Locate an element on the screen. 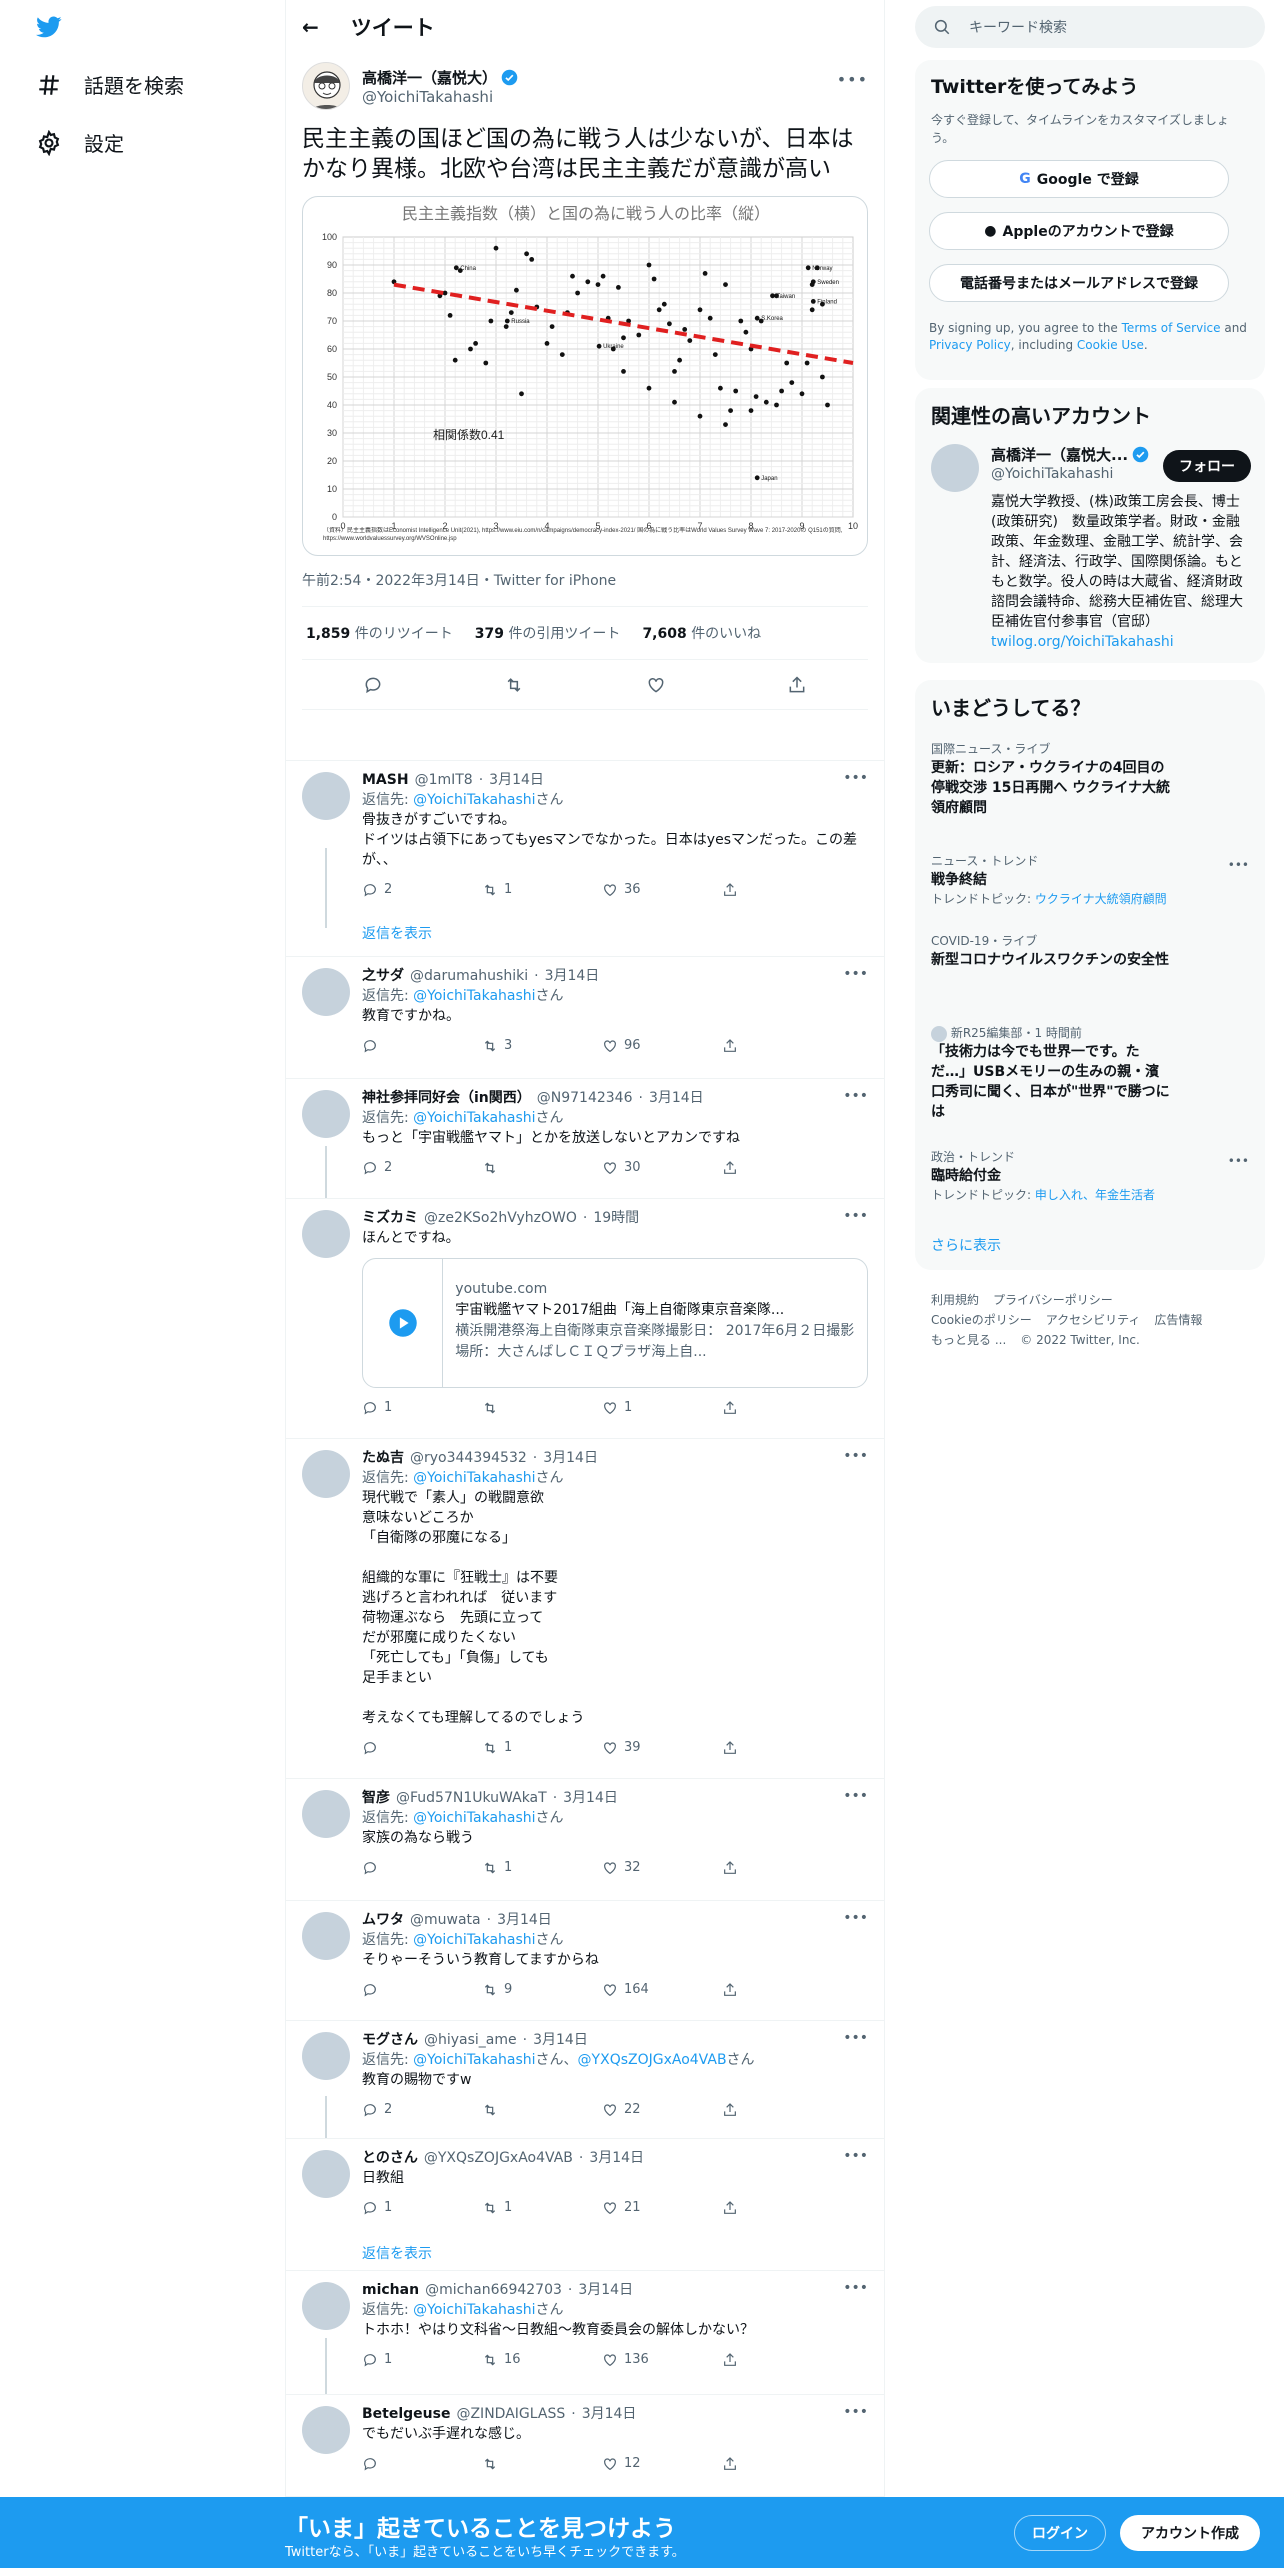  back-arrow-icon: ← is located at coordinates (310, 27).